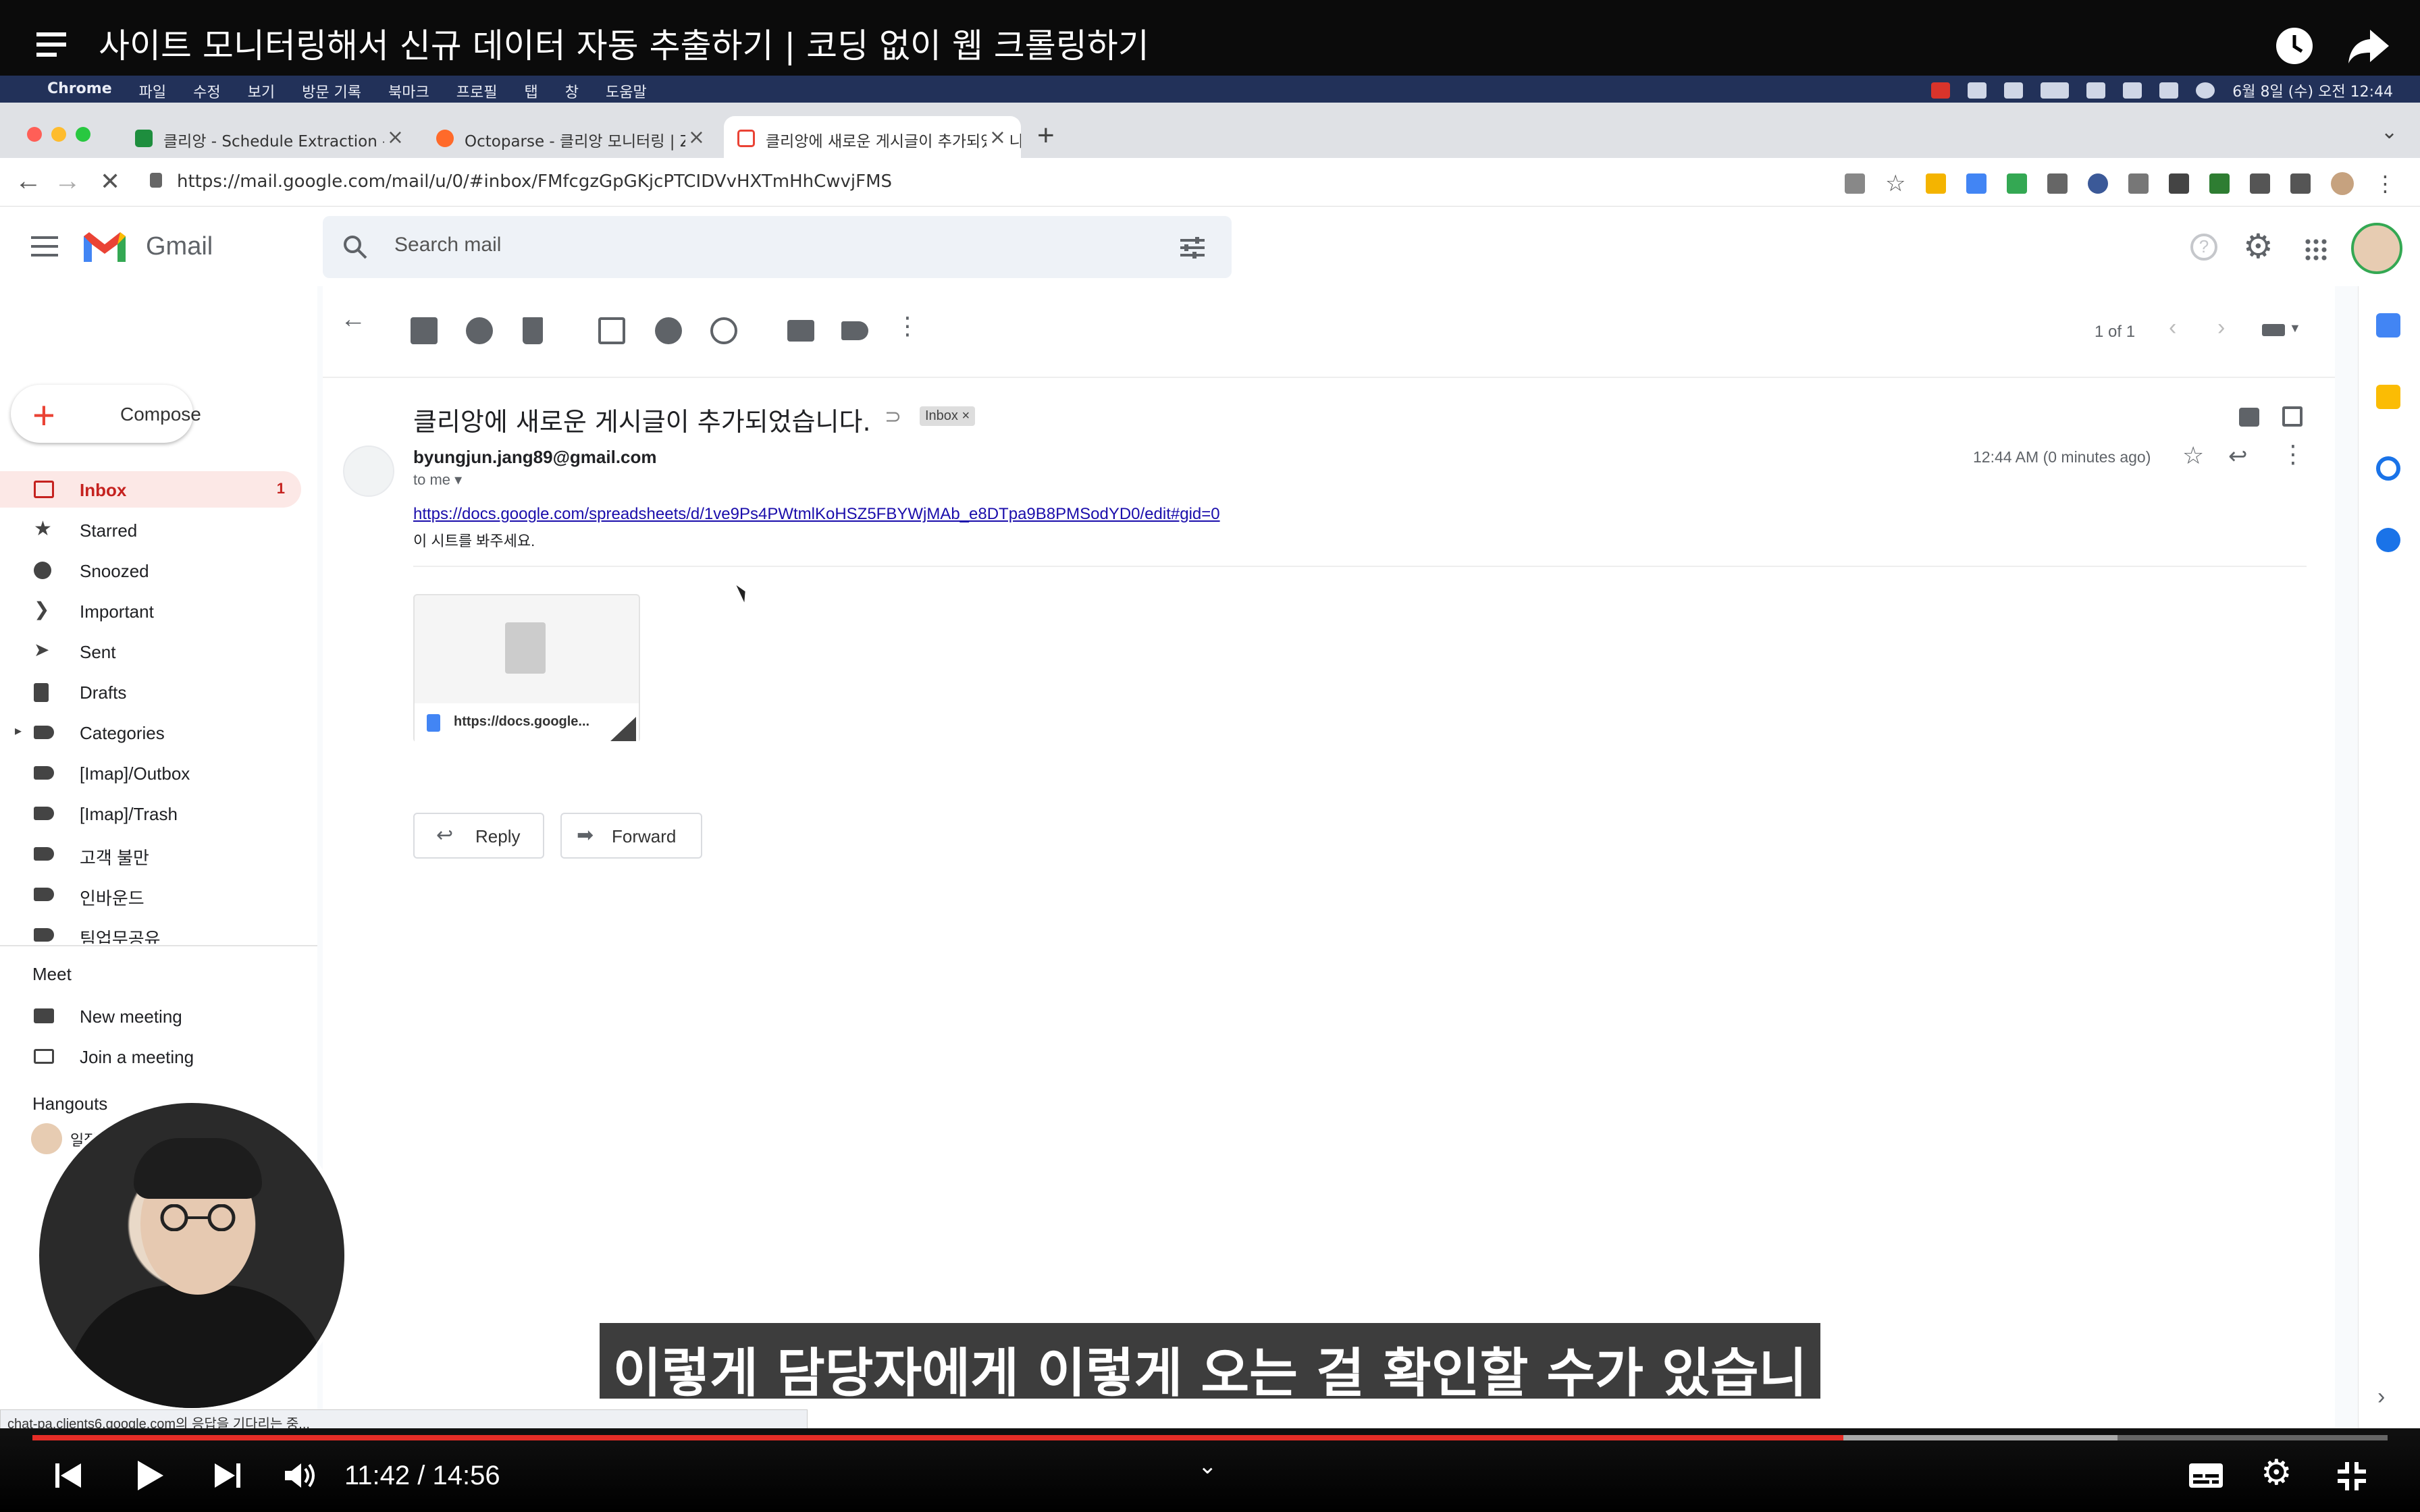 This screenshot has width=2420, height=1512. What do you see at coordinates (2258, 246) in the screenshot?
I see `settings-gear-icon: ⚙` at bounding box center [2258, 246].